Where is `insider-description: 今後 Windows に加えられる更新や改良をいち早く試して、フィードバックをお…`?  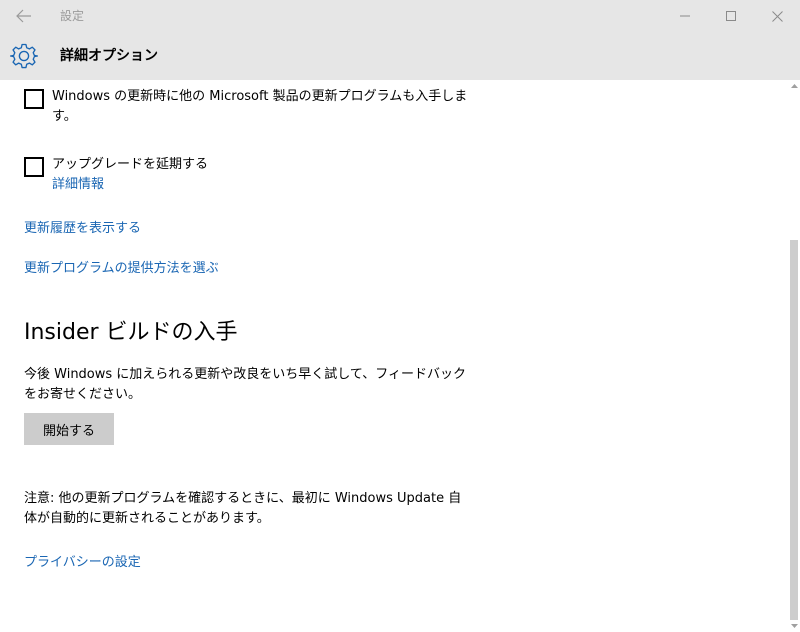
insider-description: 今後 Windows に加えられる更新や改良をいち早く試して、フィードバックをお… is located at coordinates (245, 384).